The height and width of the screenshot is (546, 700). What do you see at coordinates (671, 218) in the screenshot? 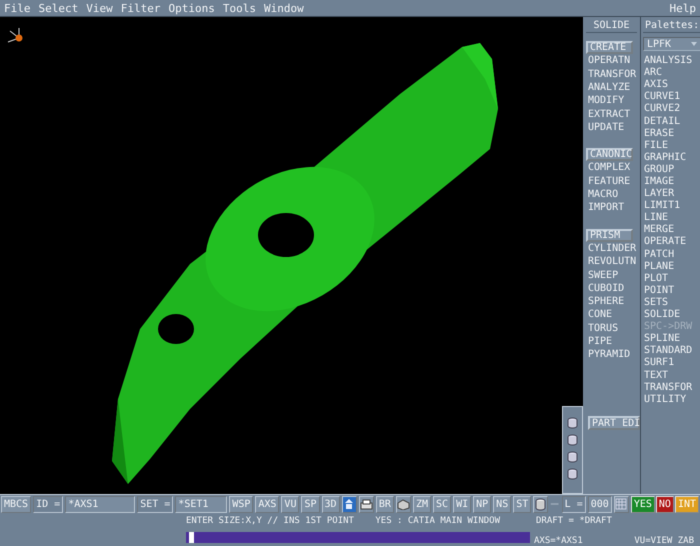
I see `palette-item: LINE` at bounding box center [671, 218].